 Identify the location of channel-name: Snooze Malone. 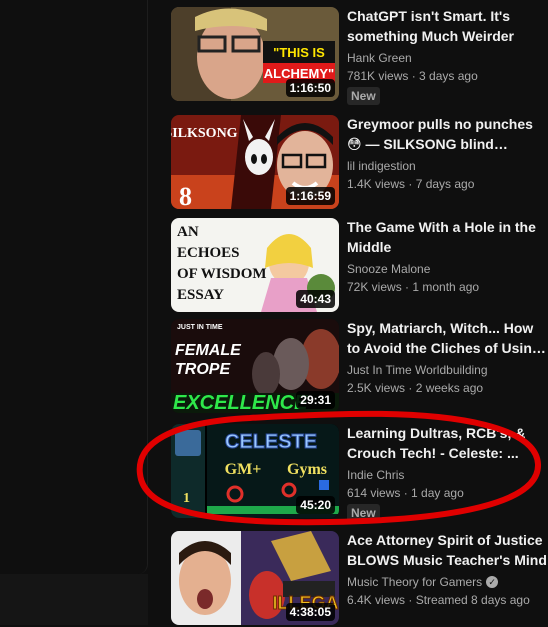
(447, 269).